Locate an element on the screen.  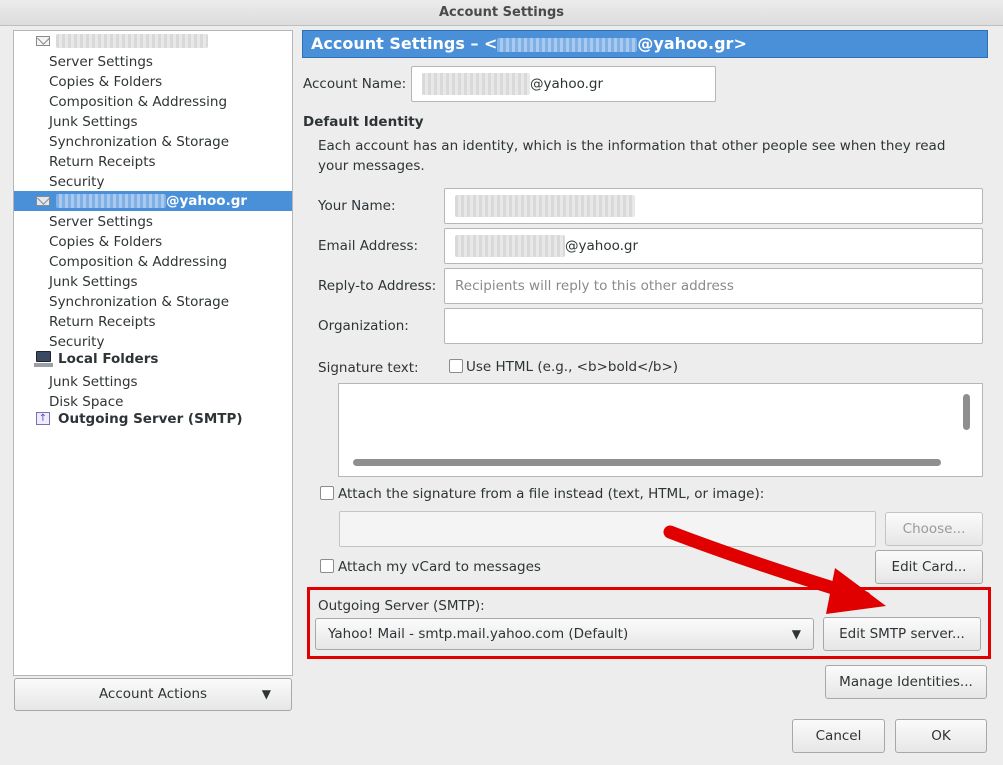
account-name-field: @yahoo.gr is located at coordinates (563, 84).